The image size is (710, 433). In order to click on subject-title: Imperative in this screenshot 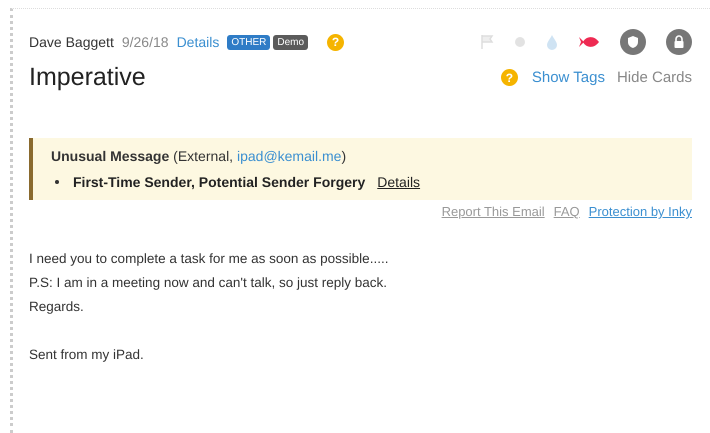, I will do `click(87, 77)`.